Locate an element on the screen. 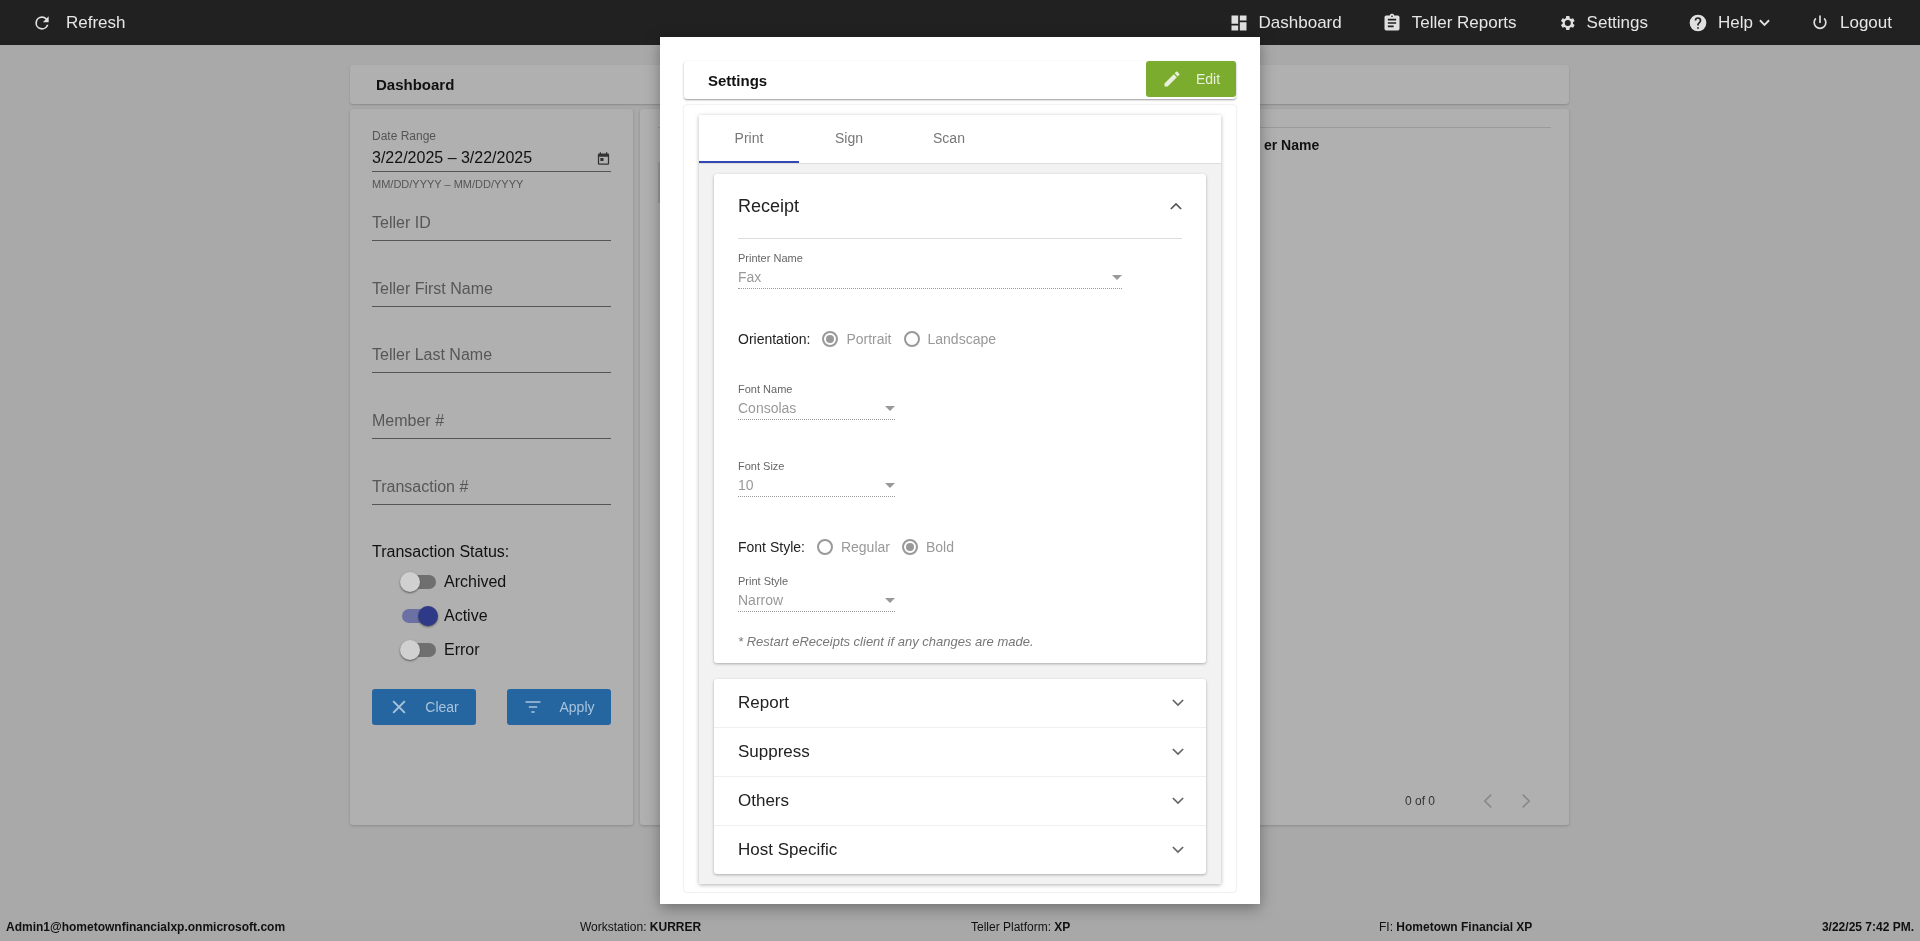  accordion-item: Suppress is located at coordinates (960, 751).